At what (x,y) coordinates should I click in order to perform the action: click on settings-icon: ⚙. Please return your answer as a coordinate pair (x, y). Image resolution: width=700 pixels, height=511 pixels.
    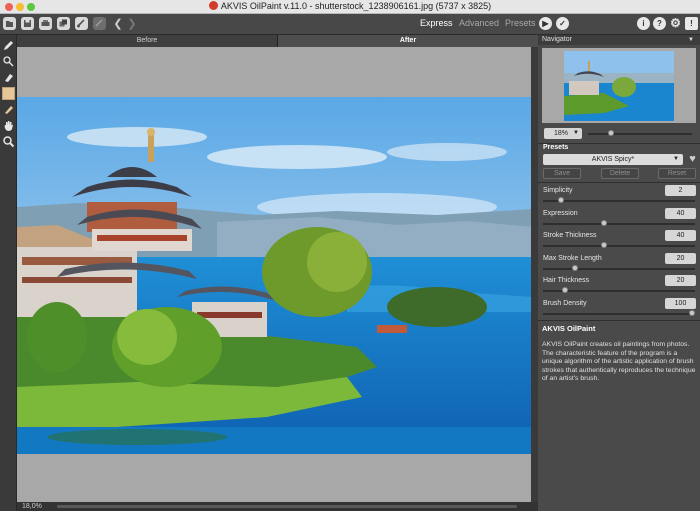
    Looking at the image, I should click on (675, 23).